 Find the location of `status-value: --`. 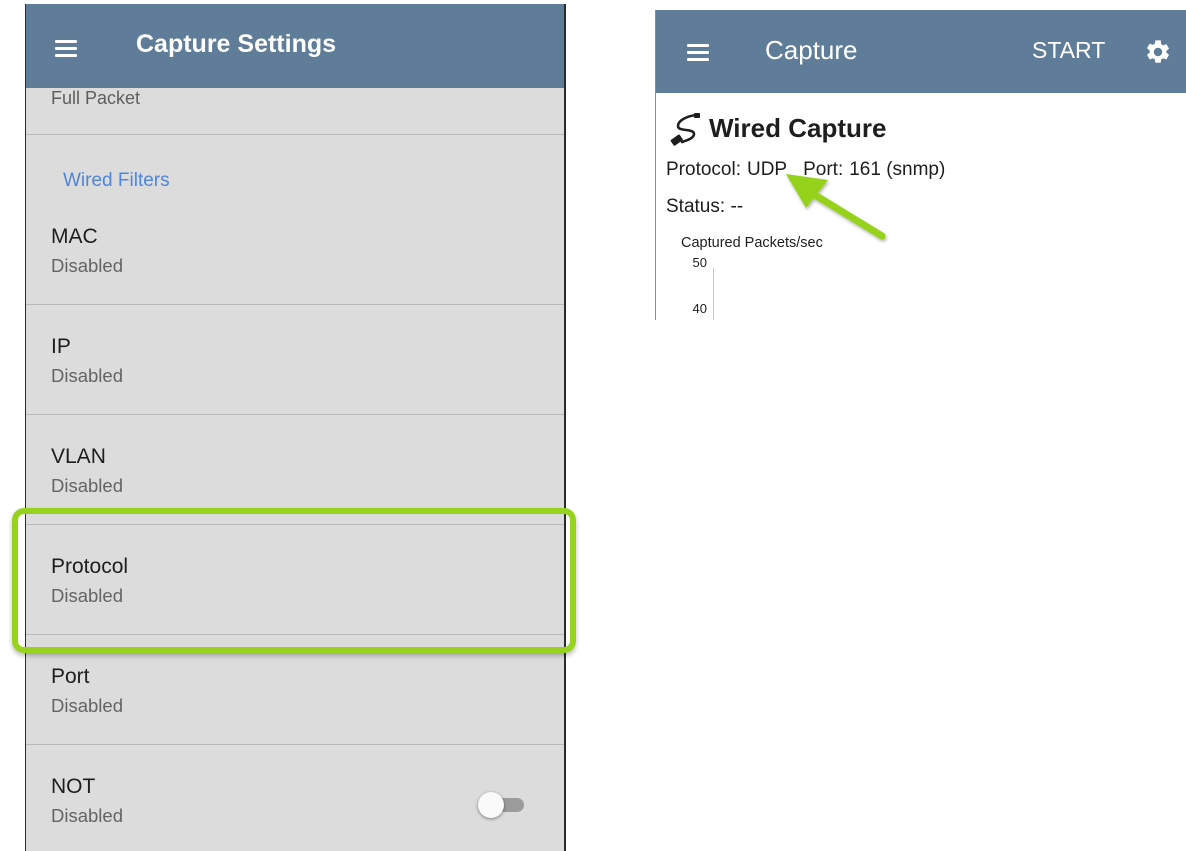

status-value: -- is located at coordinates (737, 206).